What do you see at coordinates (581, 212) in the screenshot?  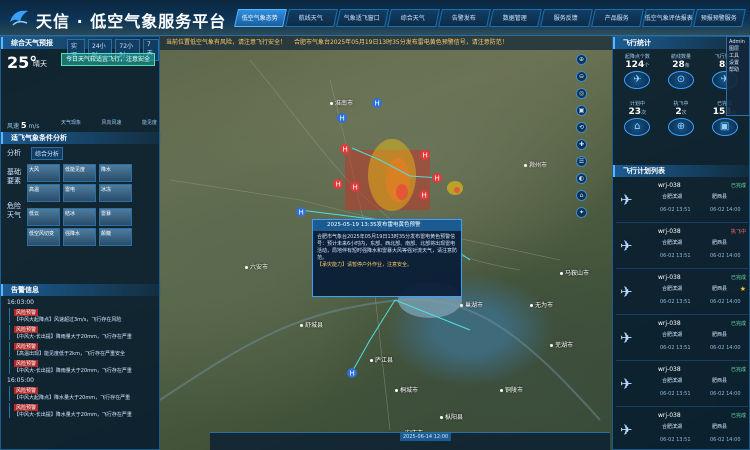 I see `star-icon: ✦` at bounding box center [581, 212].